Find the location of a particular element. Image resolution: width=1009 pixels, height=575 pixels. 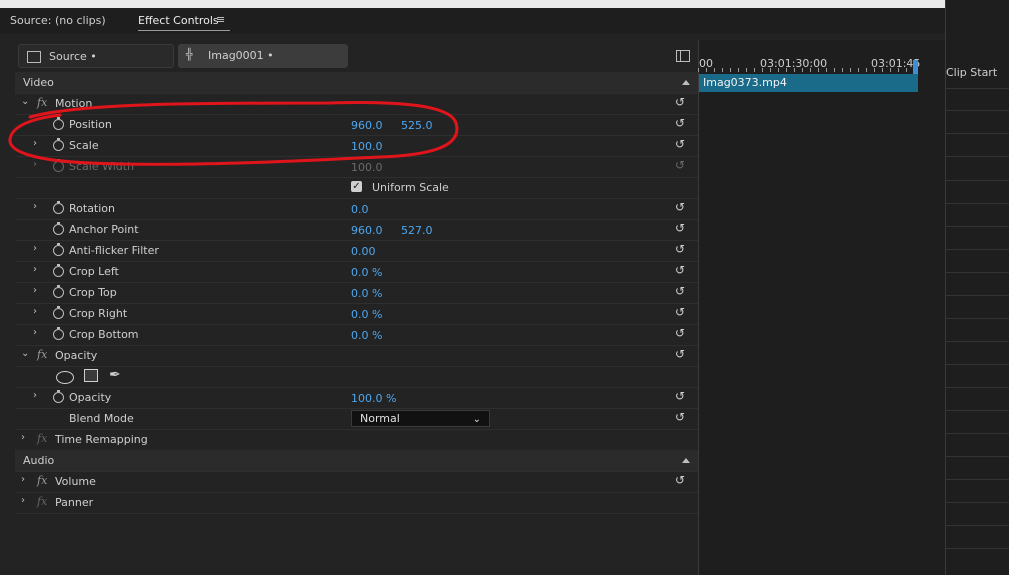

anchor-y-value: 527.0 is located at coordinates (417, 230).